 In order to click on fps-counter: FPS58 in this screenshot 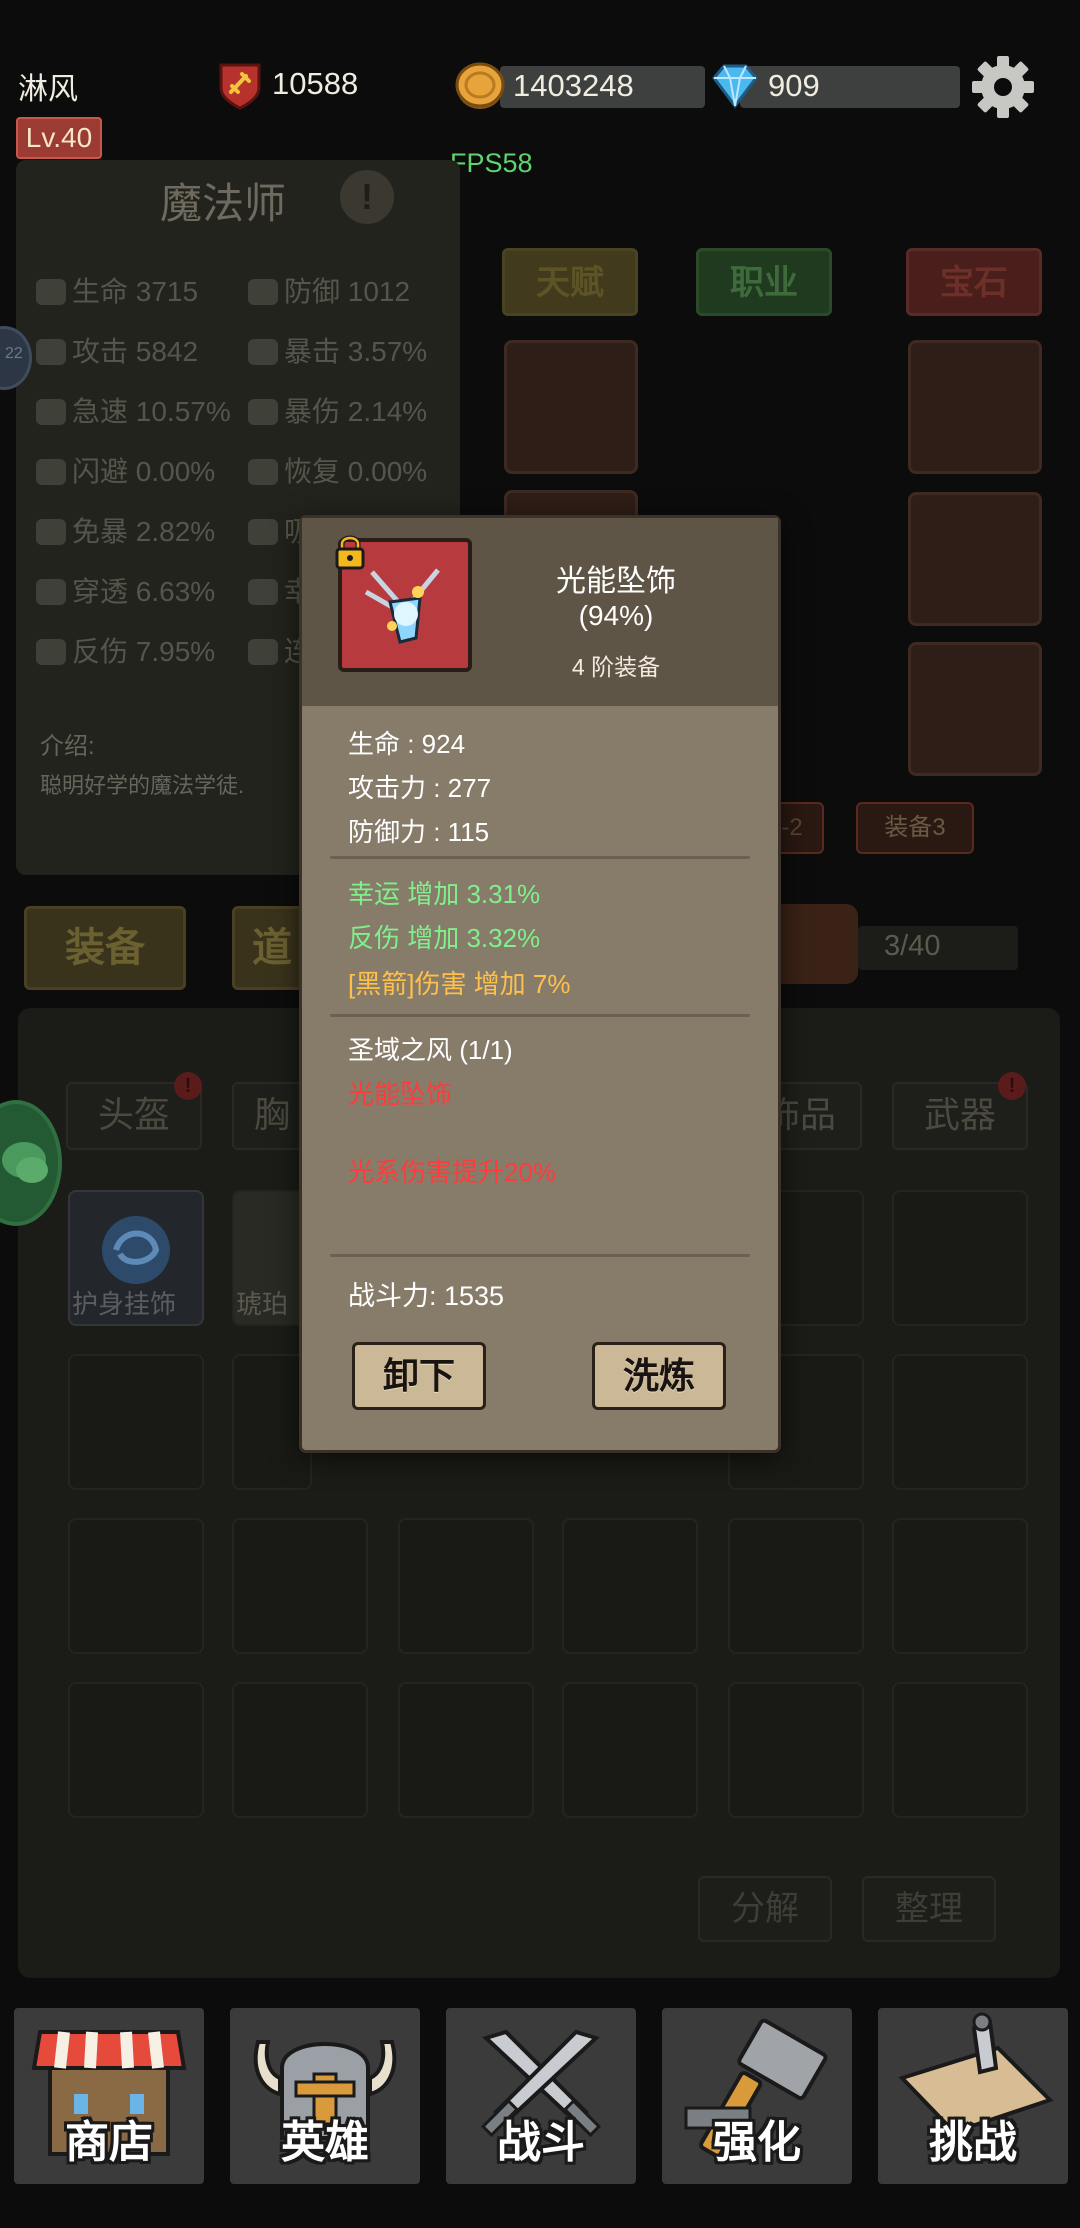, I will do `click(491, 163)`.